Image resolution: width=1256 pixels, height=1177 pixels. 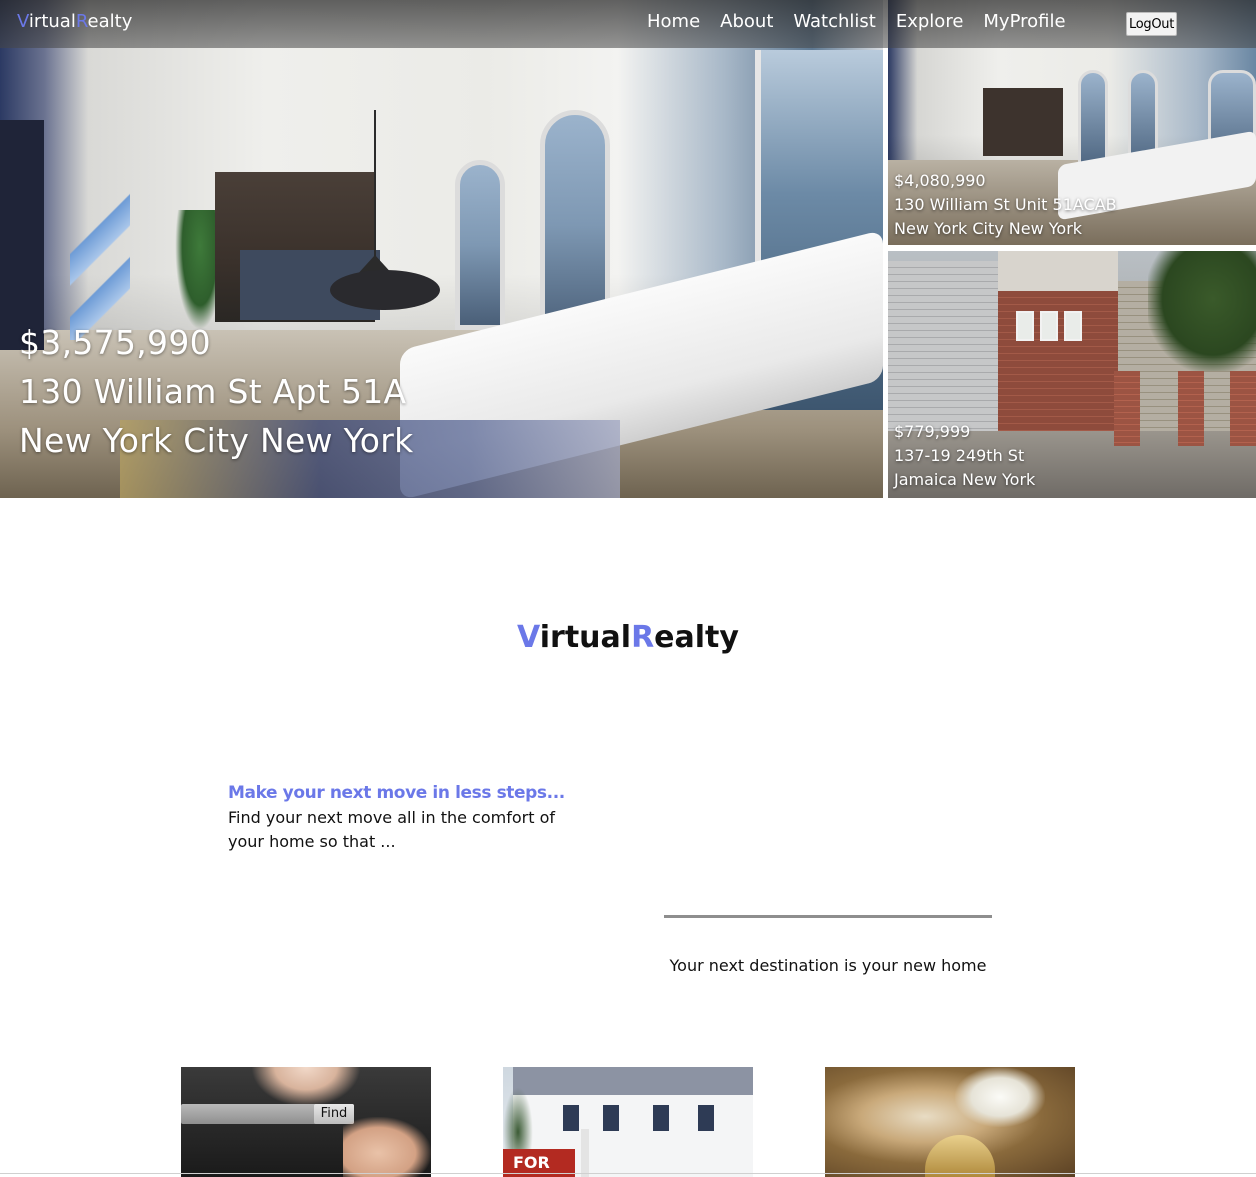 What do you see at coordinates (23, 21) in the screenshot?
I see `brand-letter-v: V` at bounding box center [23, 21].